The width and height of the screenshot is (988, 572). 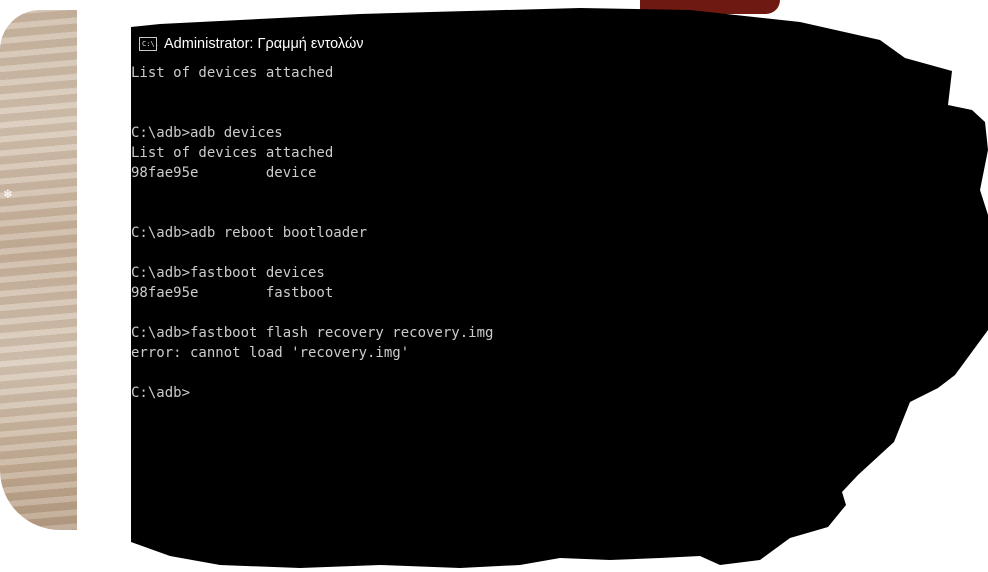 What do you see at coordinates (312, 393) in the screenshot?
I see `console-prompt: C:\adb>` at bounding box center [312, 393].